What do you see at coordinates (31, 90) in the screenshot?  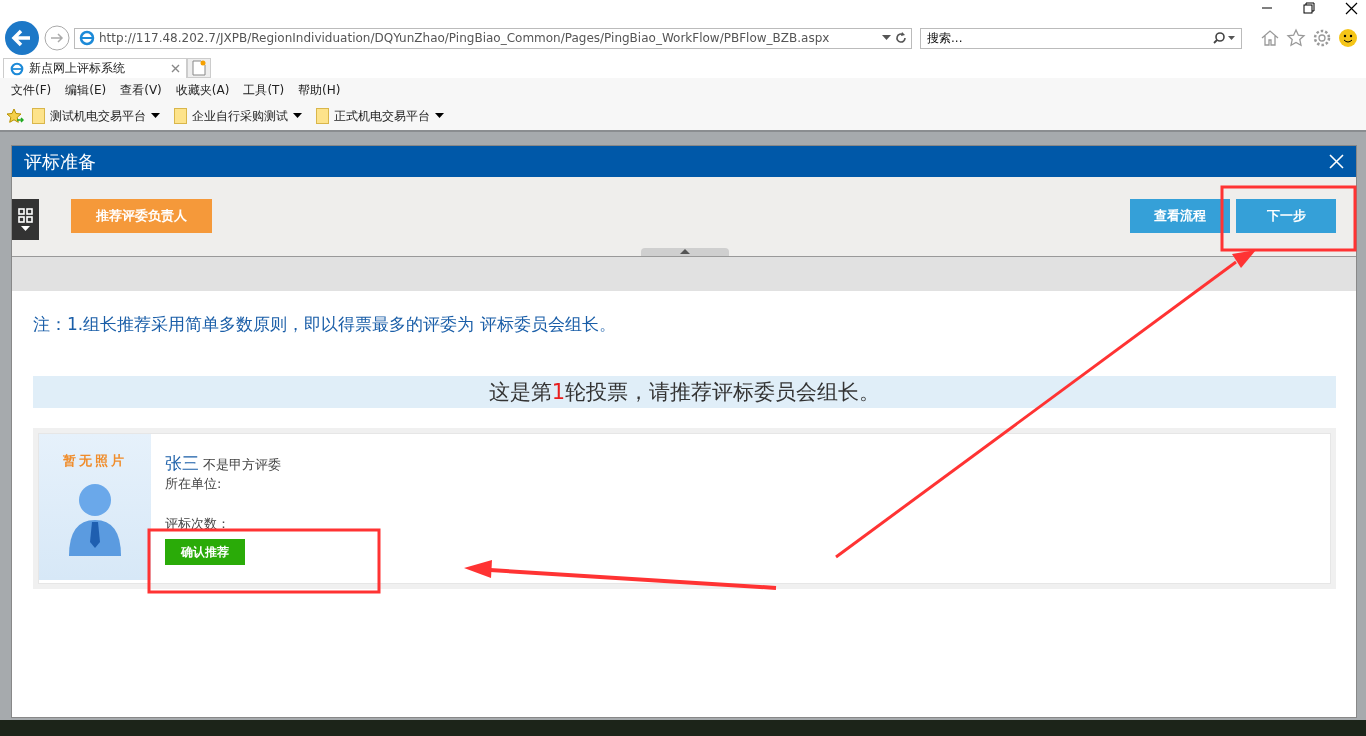 I see `menu-item: 文件(F)` at bounding box center [31, 90].